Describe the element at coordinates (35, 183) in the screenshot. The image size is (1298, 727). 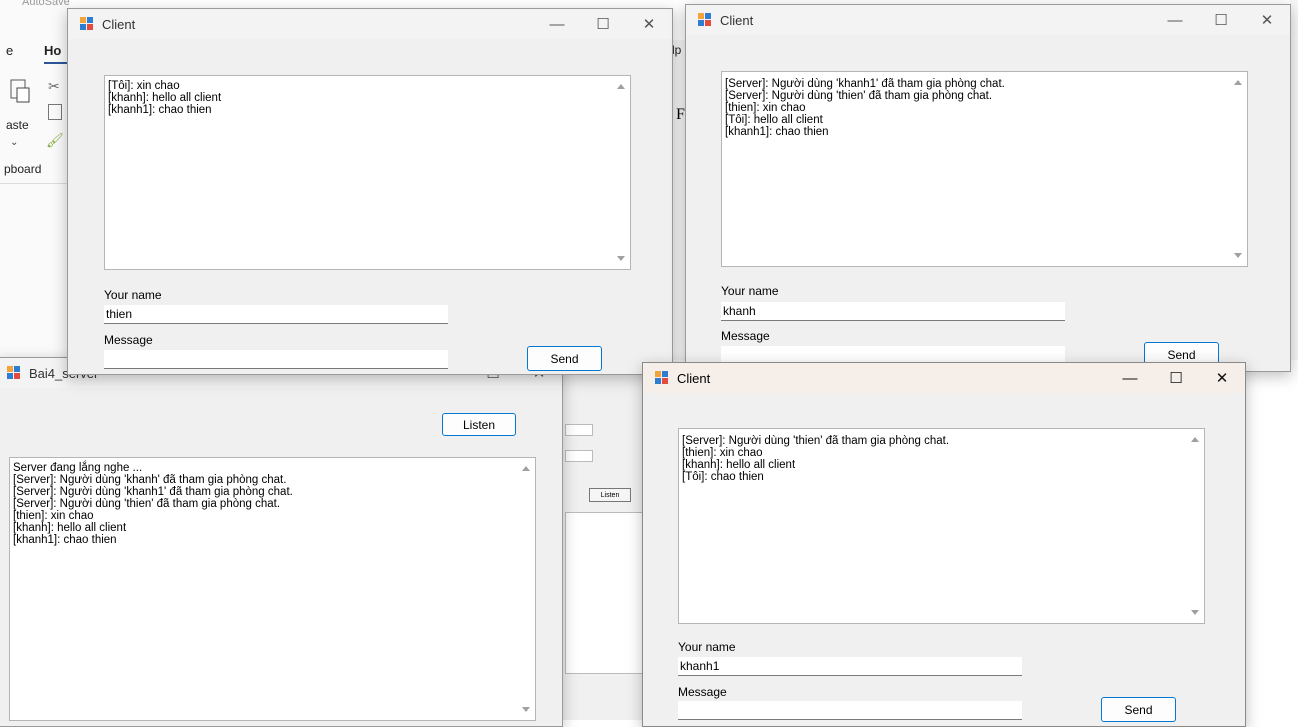
I see `ribbon-separator` at that location.